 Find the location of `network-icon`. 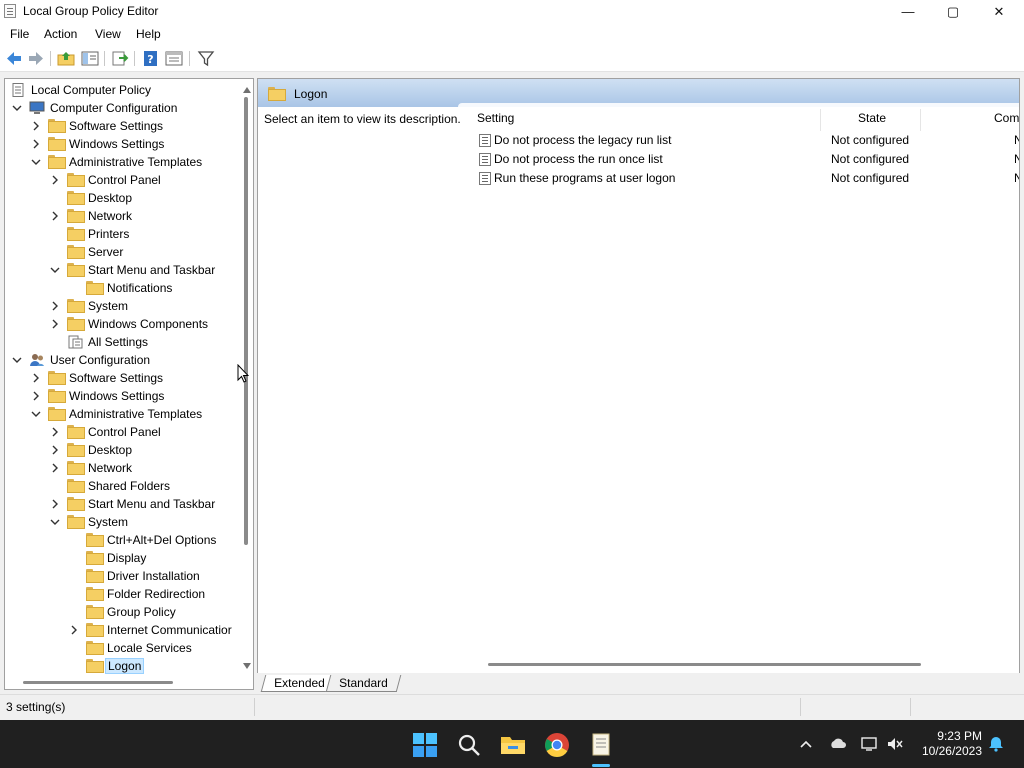

network-icon is located at coordinates (869, 744).